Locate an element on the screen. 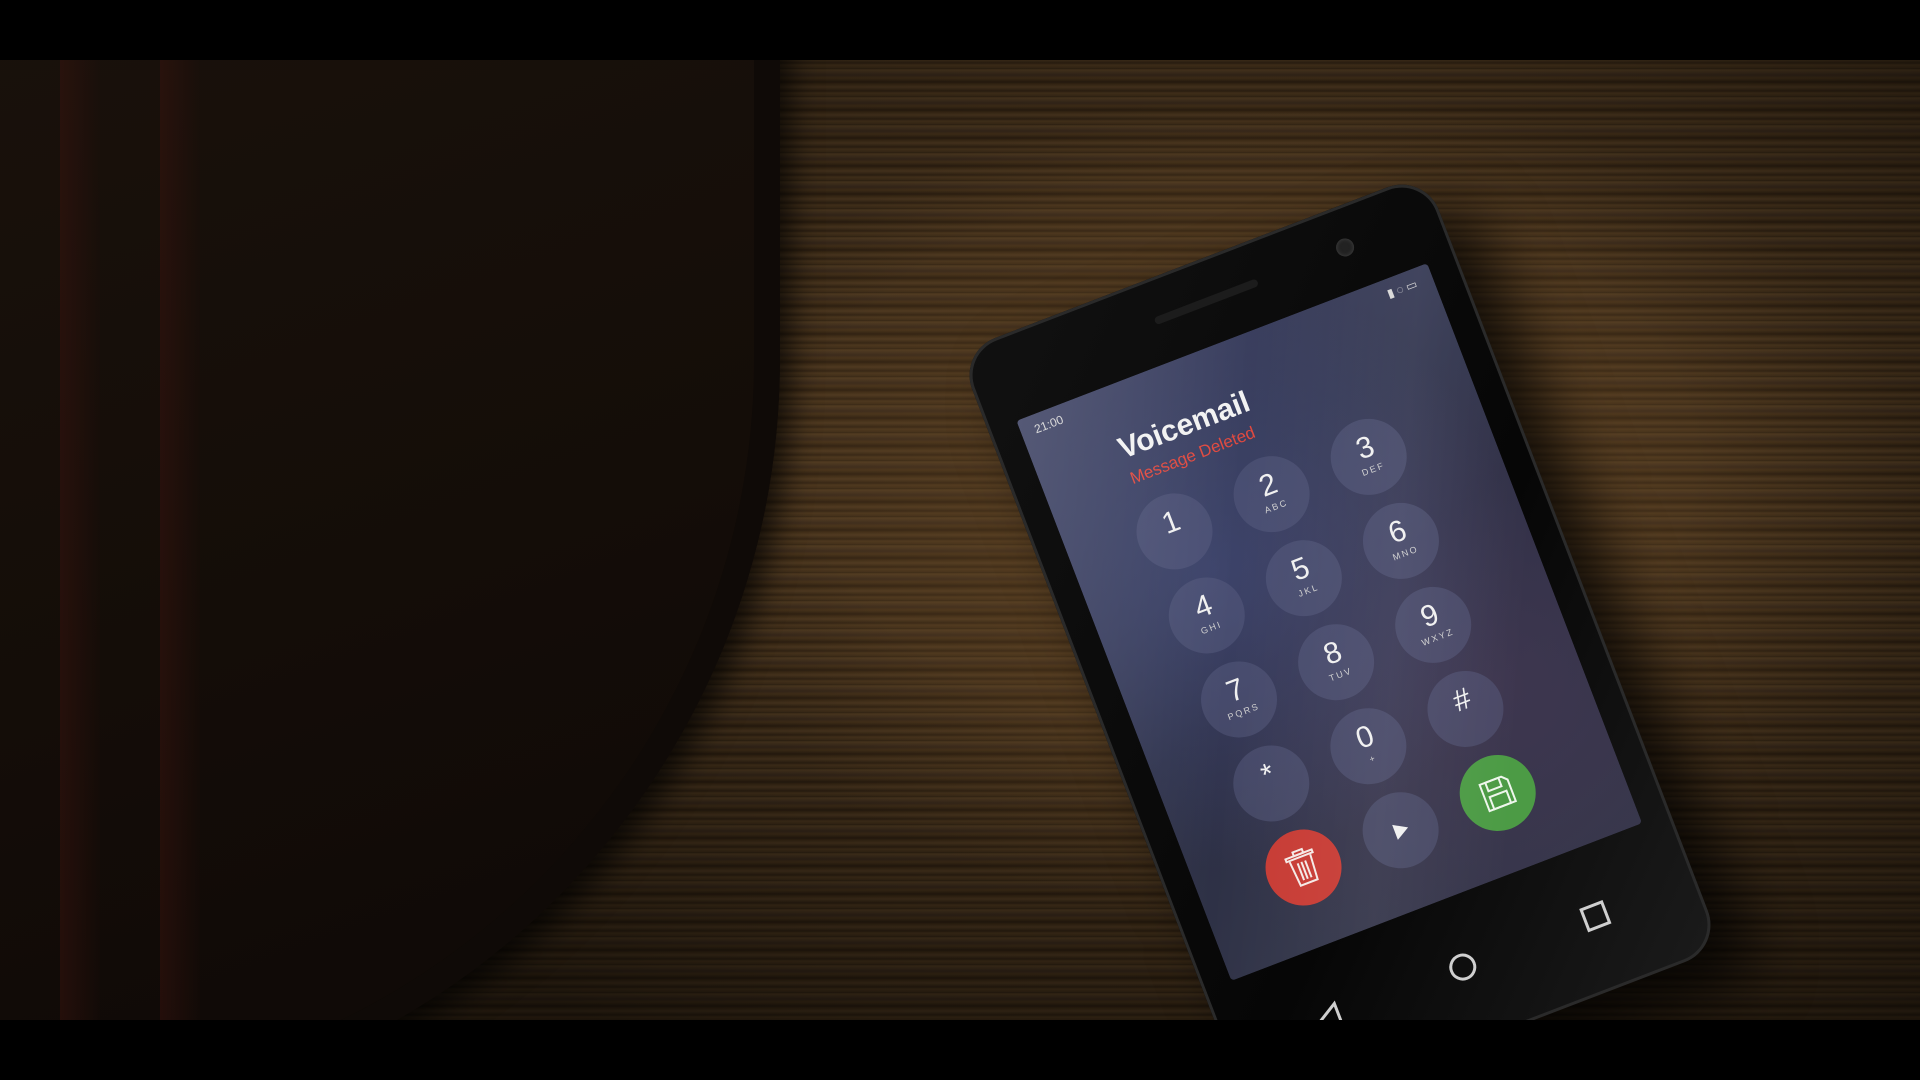 The width and height of the screenshot is (1920, 1080). key-star: * is located at coordinates (1271, 783).